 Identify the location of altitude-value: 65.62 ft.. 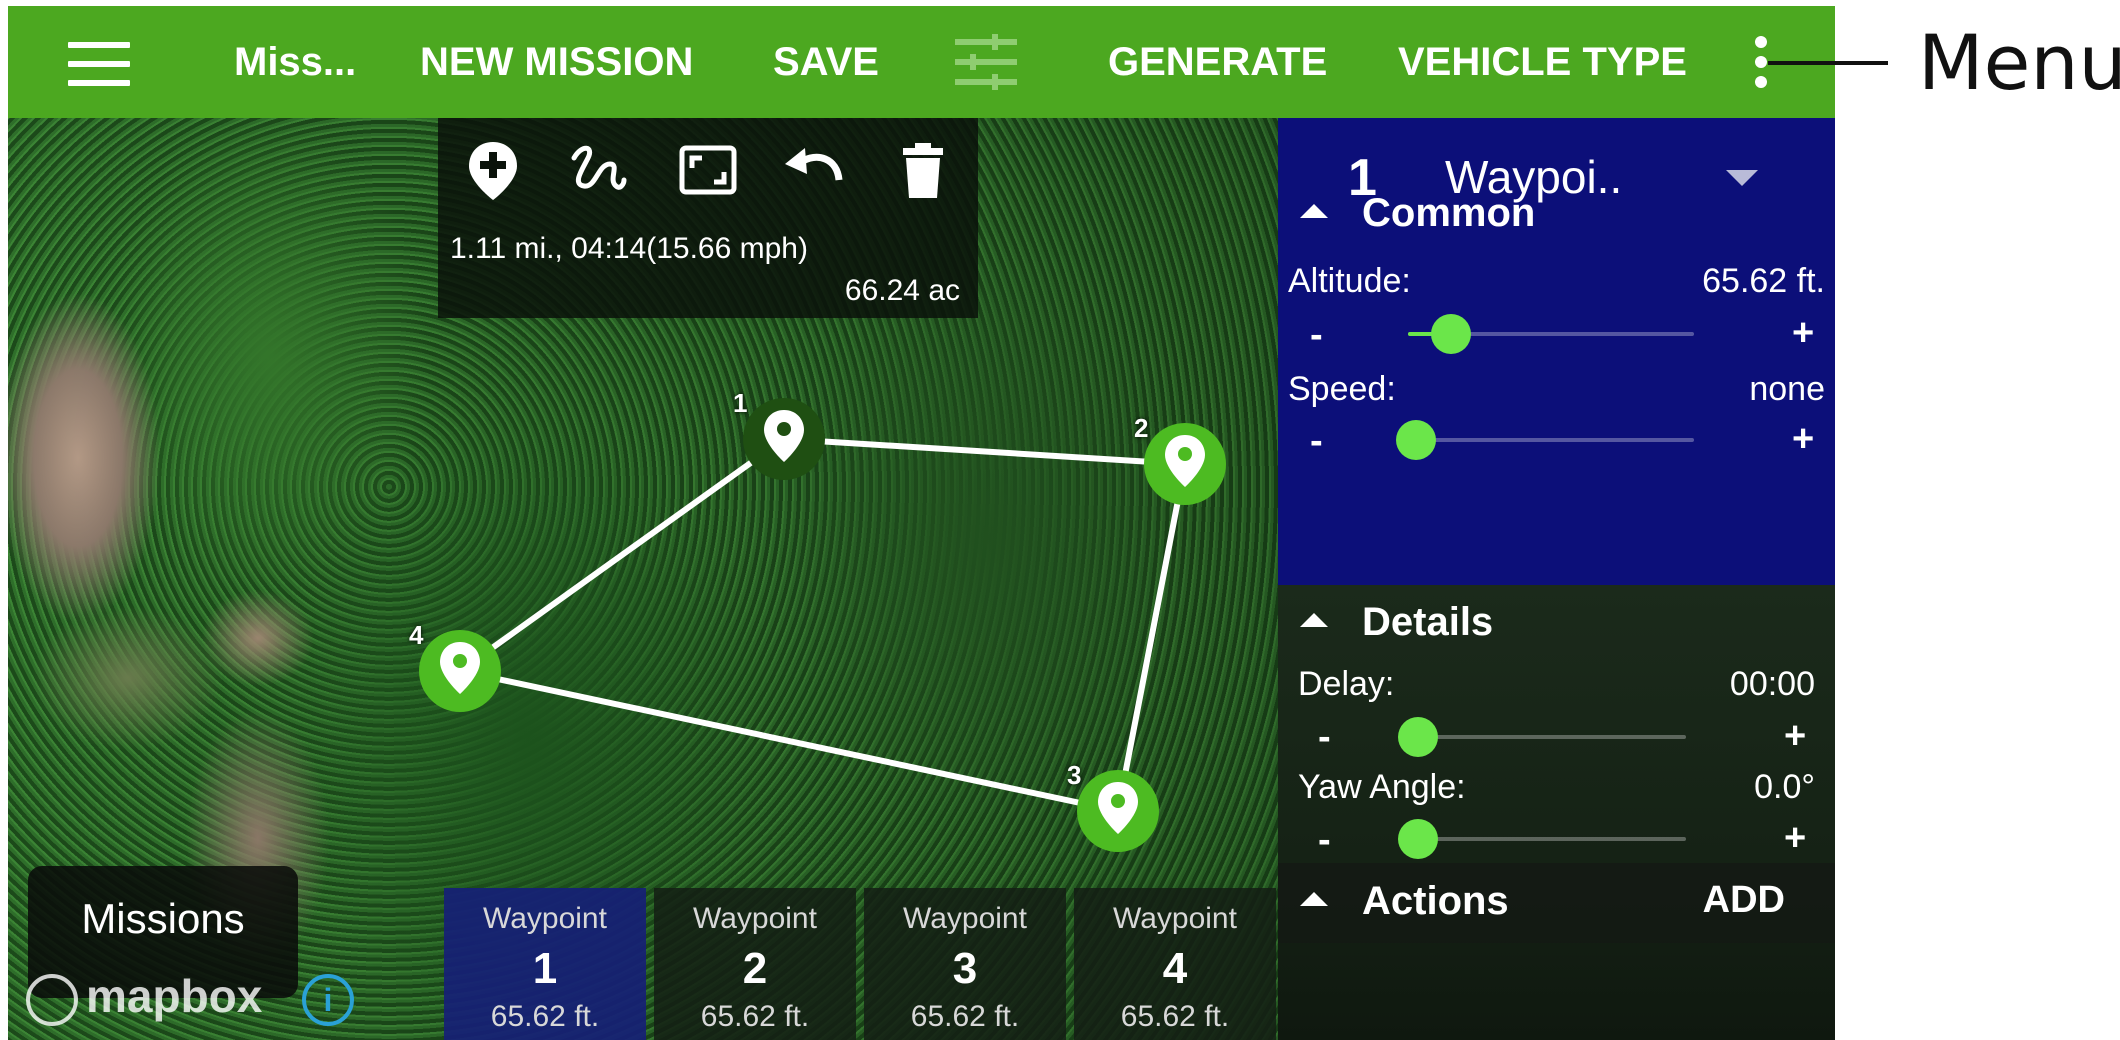
(1763, 281).